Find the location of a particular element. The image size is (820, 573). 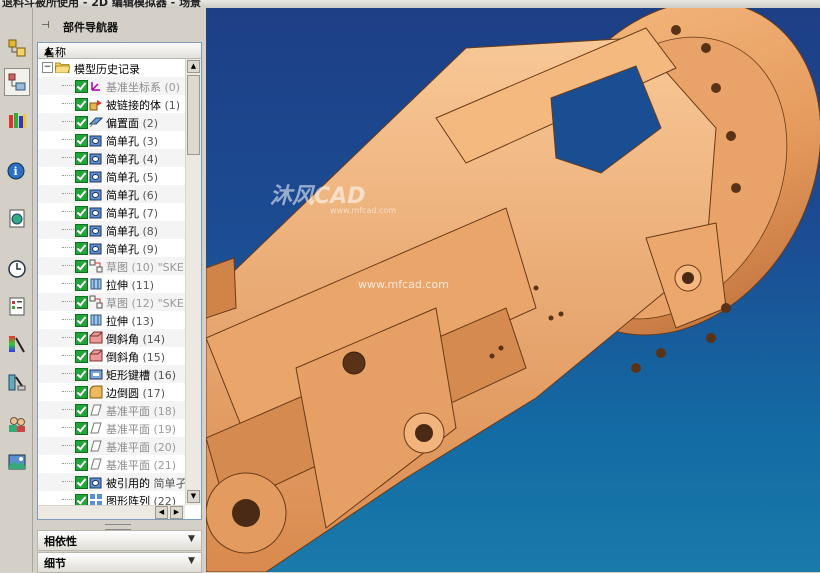

folder-open-icon is located at coordinates (62, 67).